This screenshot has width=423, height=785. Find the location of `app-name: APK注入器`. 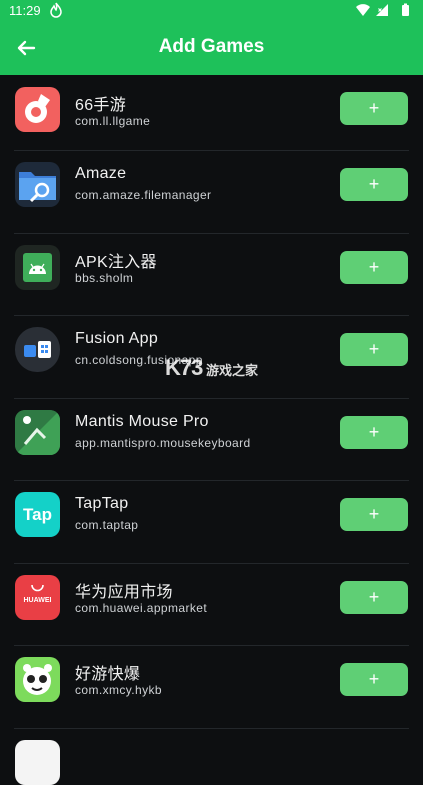

app-name: APK注入器 is located at coordinates (116, 262).